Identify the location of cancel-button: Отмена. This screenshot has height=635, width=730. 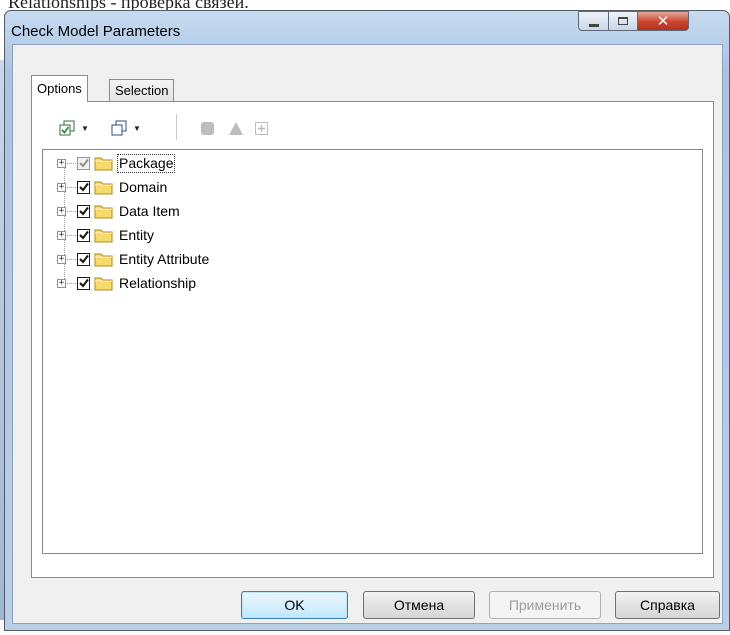
(419, 605).